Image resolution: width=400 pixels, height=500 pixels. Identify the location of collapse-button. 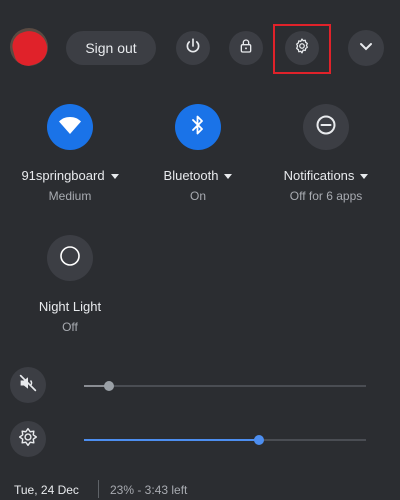
(366, 48).